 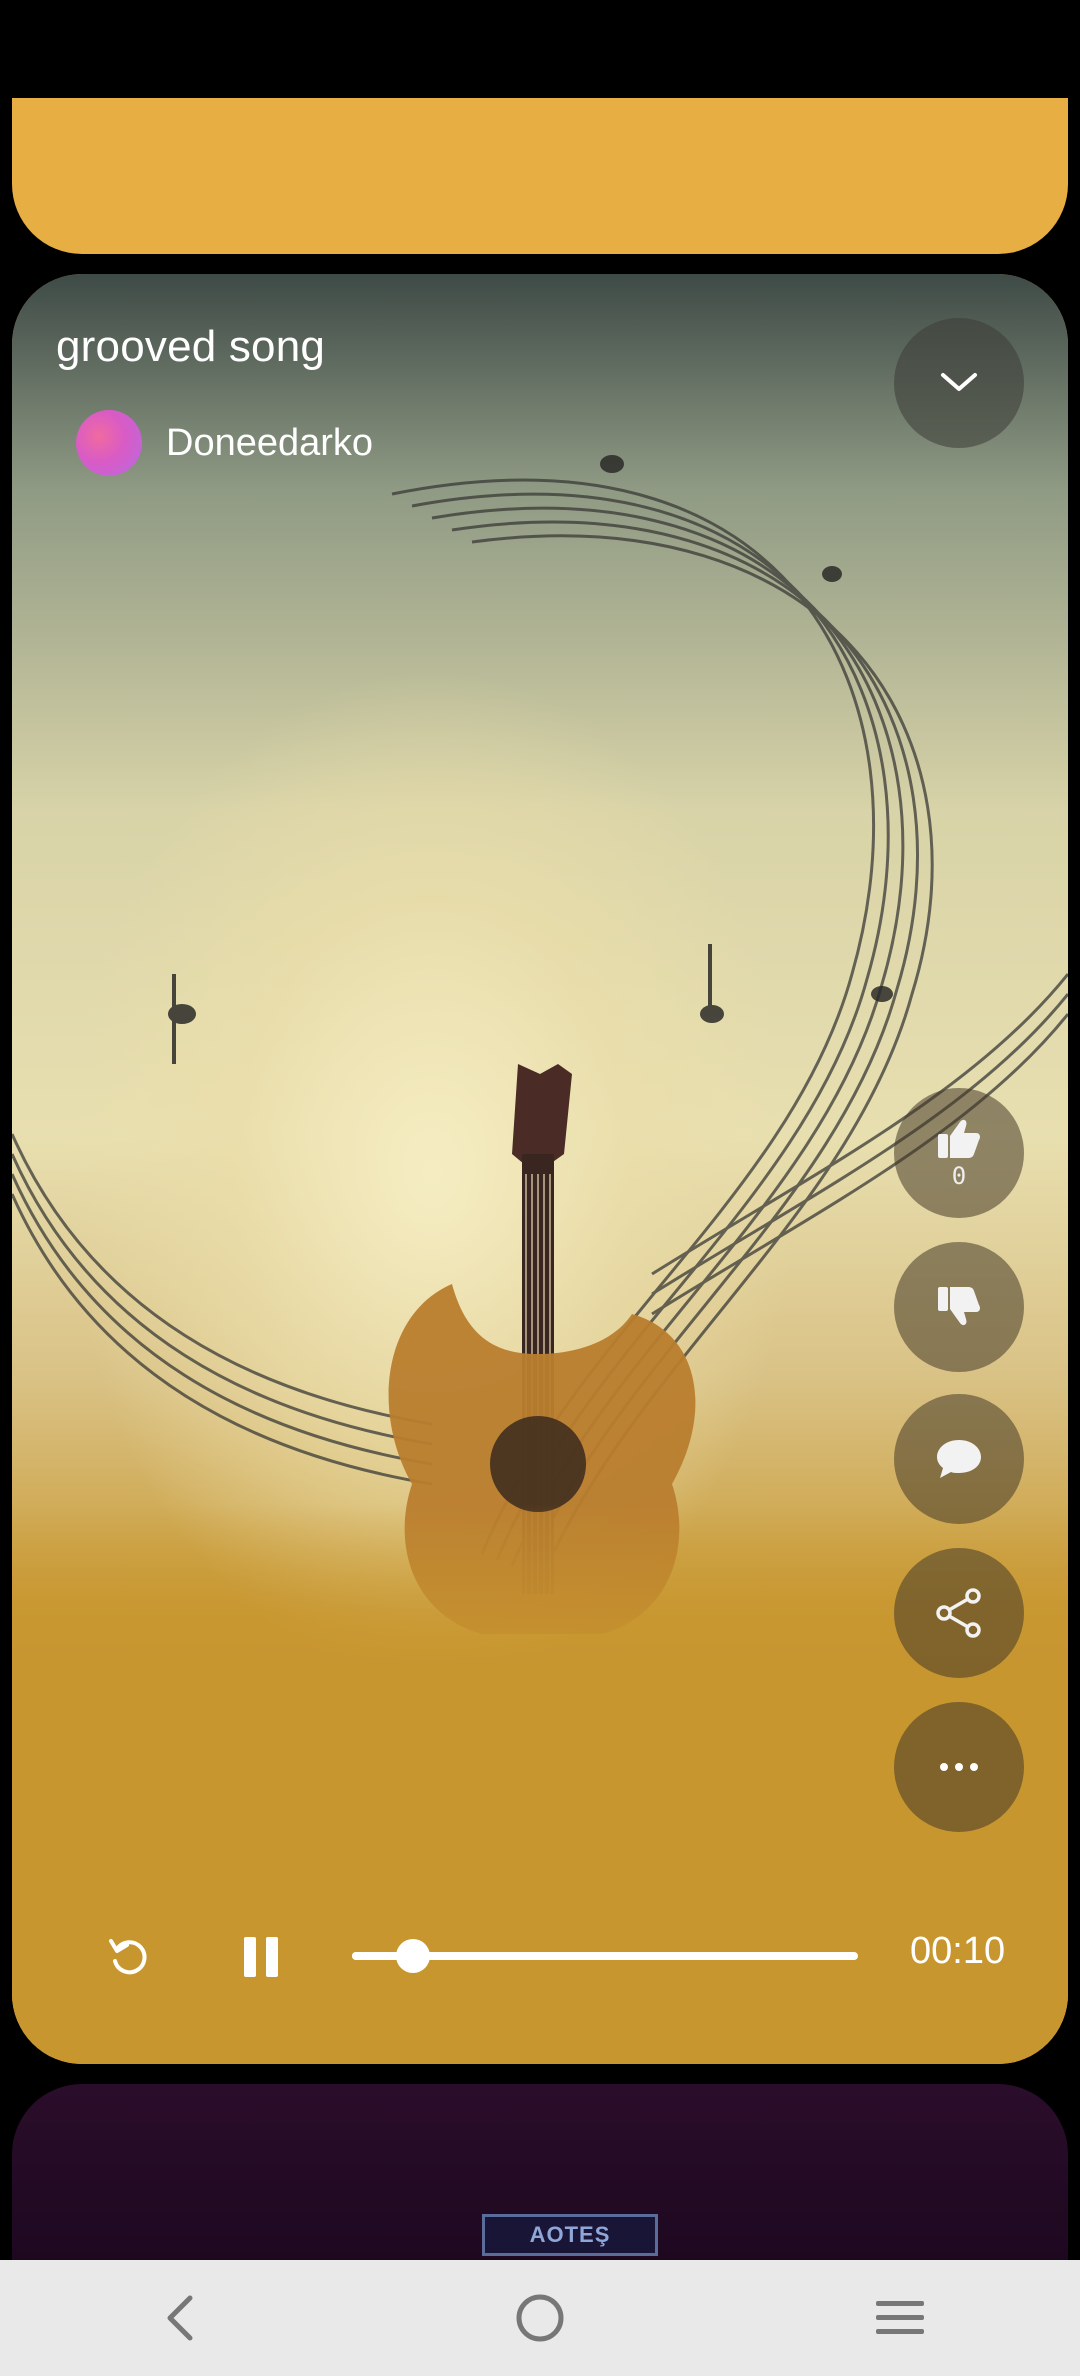 What do you see at coordinates (540, 49) in the screenshot?
I see `status-bar` at bounding box center [540, 49].